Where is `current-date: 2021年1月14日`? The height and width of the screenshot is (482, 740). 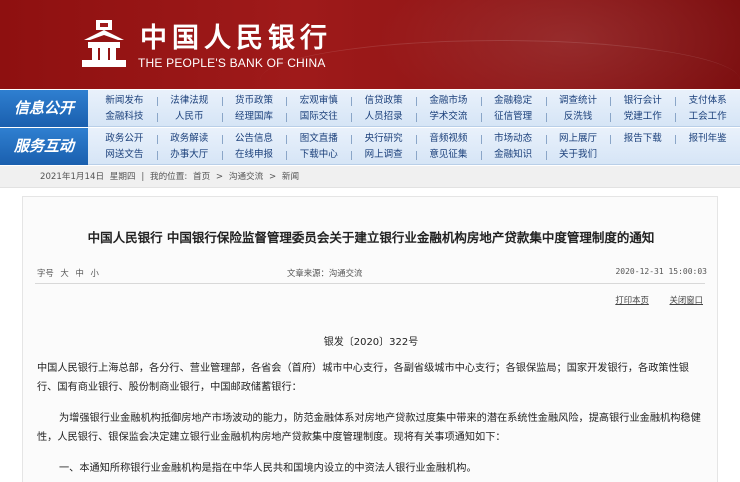 current-date: 2021年1月14日 is located at coordinates (72, 177).